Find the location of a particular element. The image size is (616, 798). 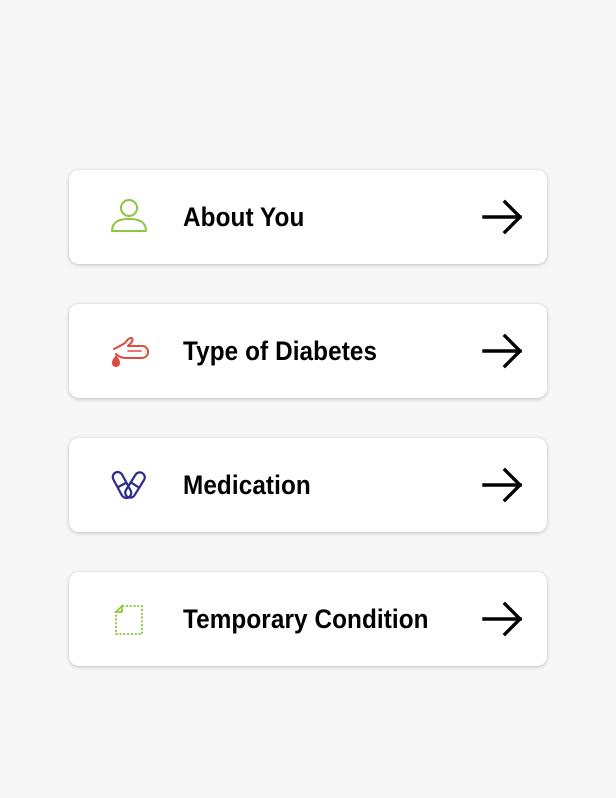

pills-icon is located at coordinates (129, 485).